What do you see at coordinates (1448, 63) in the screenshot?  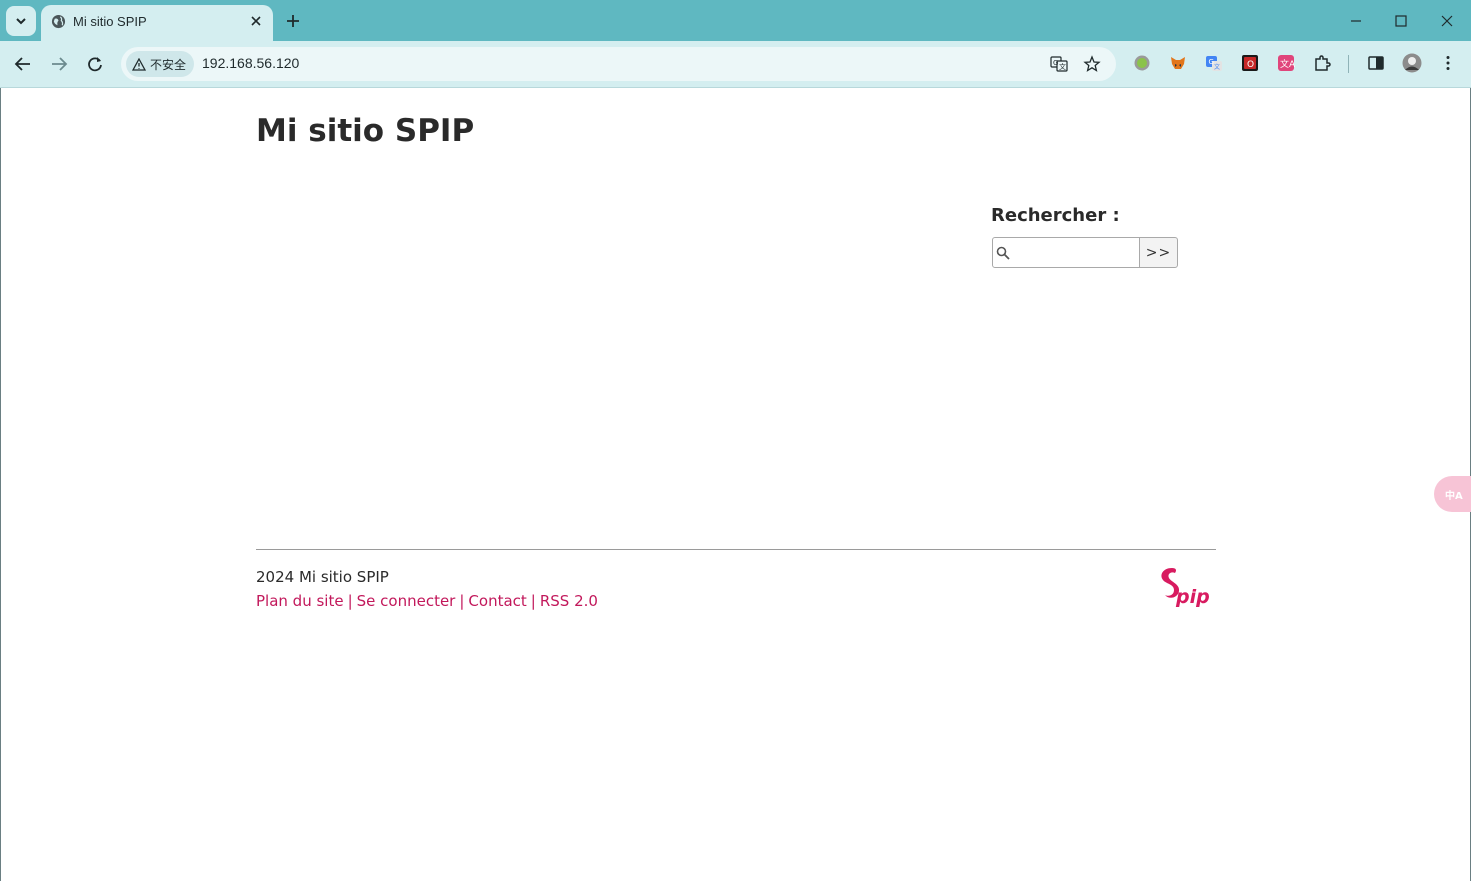 I see `kebab-menu-icon` at bounding box center [1448, 63].